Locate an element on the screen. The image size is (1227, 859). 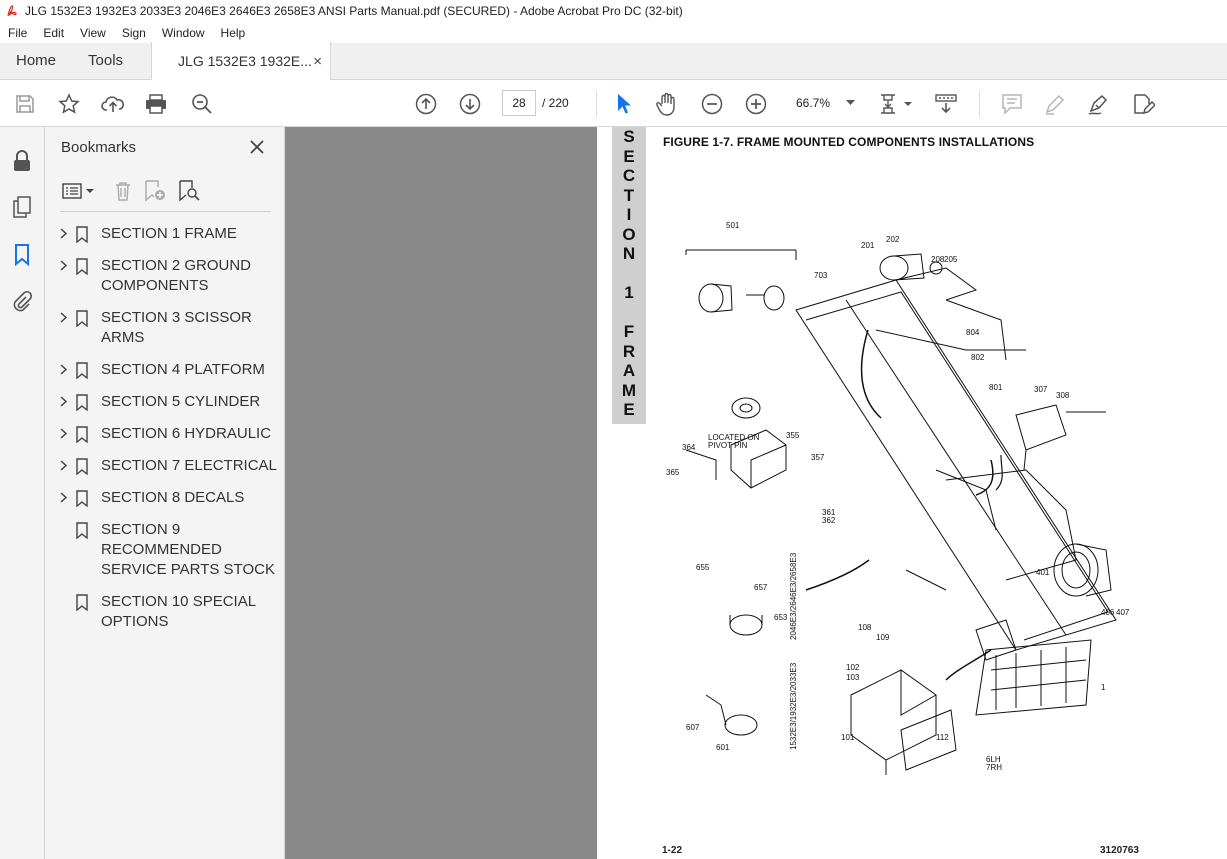
bookmark-item: SECTION 2 GROUND COMPONENTS is located at coordinates (169, 276).